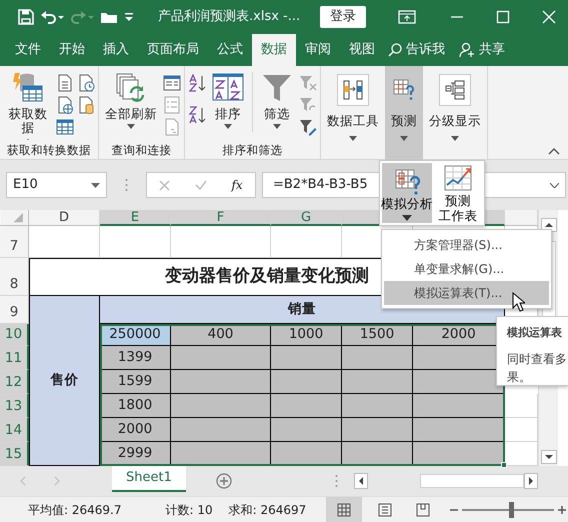 The image size is (568, 522). What do you see at coordinates (189, 510) in the screenshot?
I see `status-count: 计数: 10` at bounding box center [189, 510].